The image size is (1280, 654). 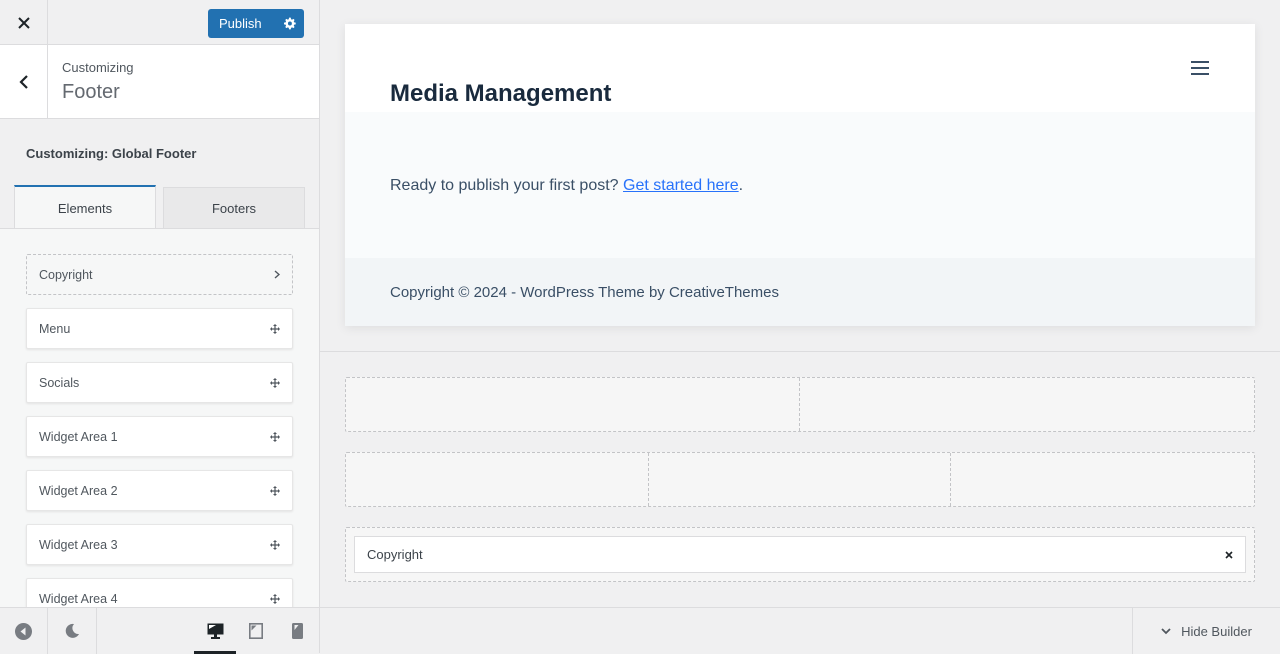 I want to click on element-label: Widget Area 1, so click(x=78, y=436).